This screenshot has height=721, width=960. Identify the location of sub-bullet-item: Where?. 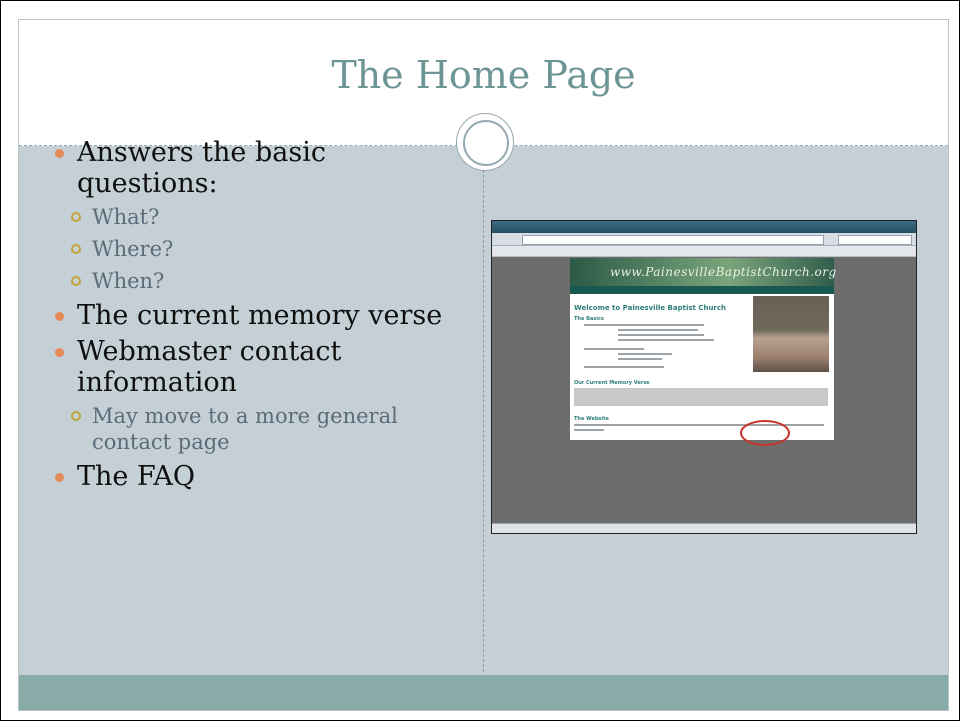
(262, 249).